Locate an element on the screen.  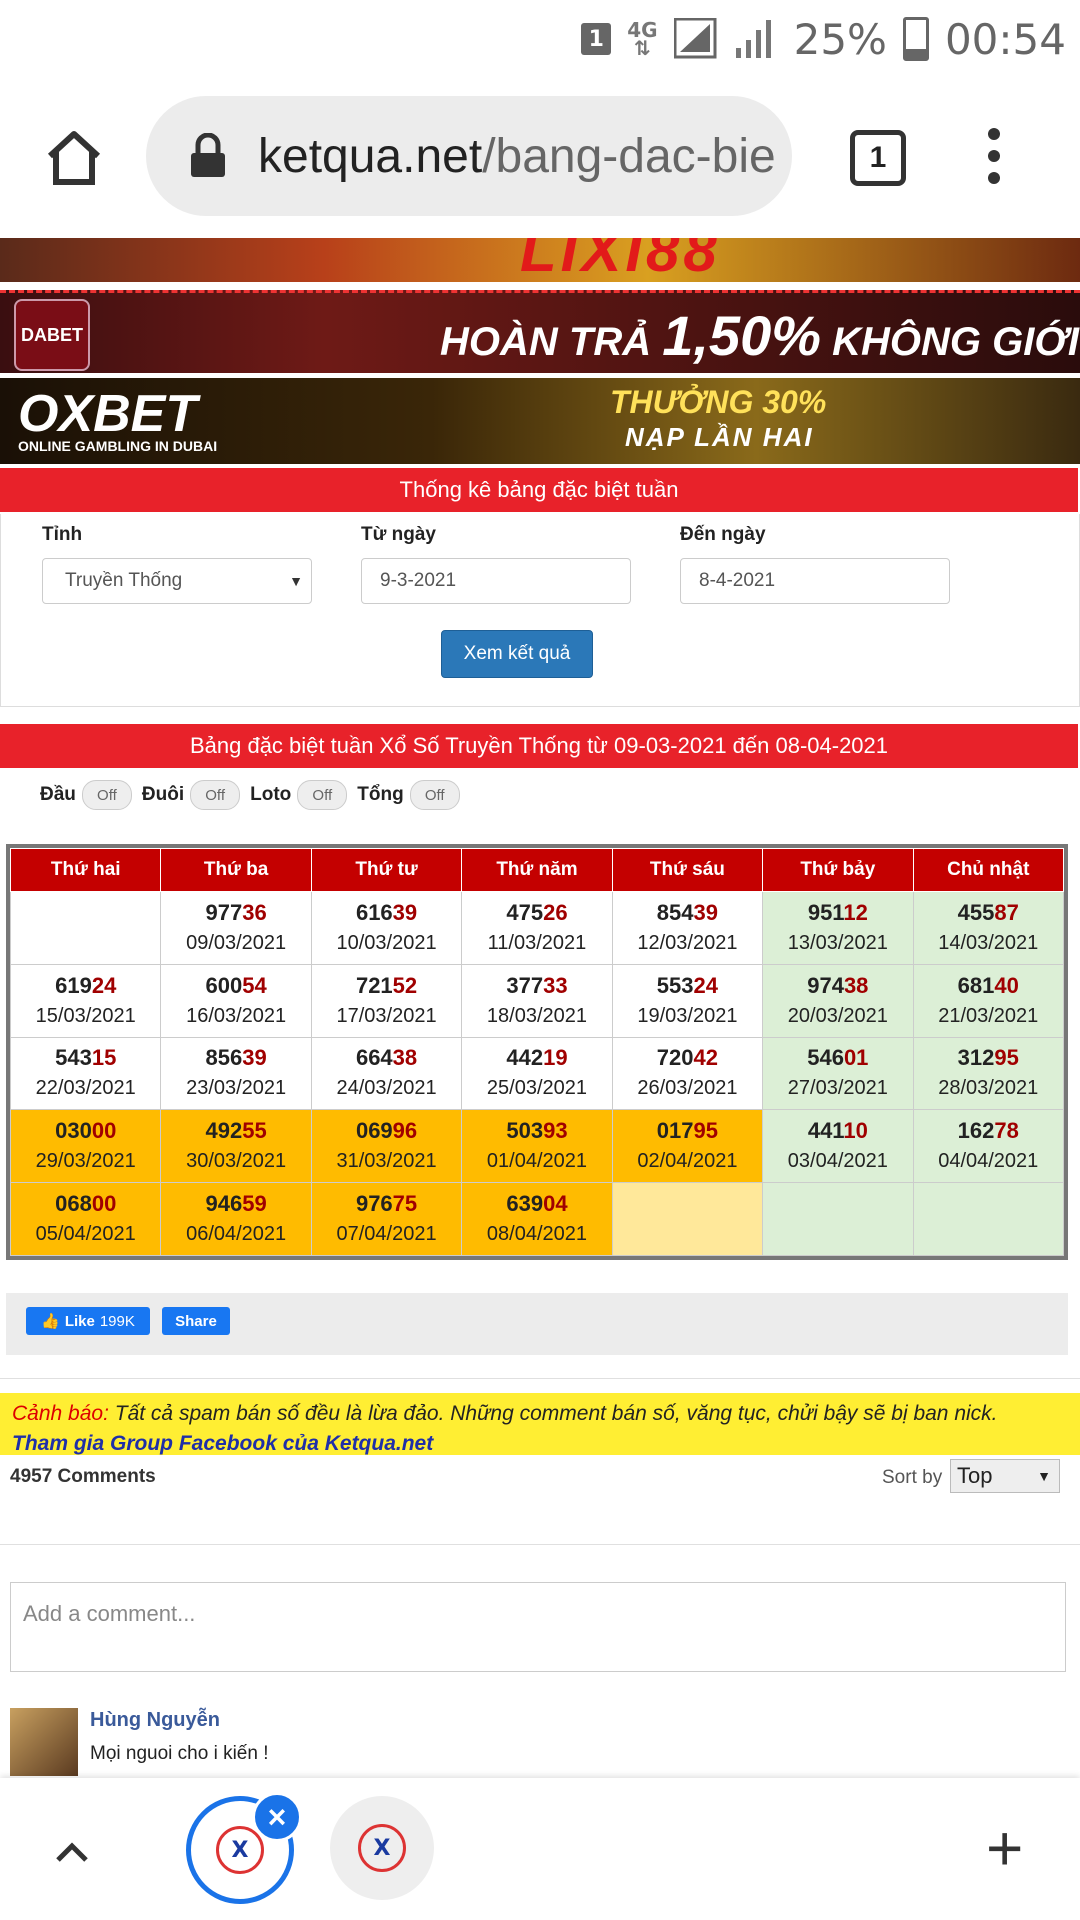
ad-banner-lixi: LIXI88 is located at coordinates (540, 260).